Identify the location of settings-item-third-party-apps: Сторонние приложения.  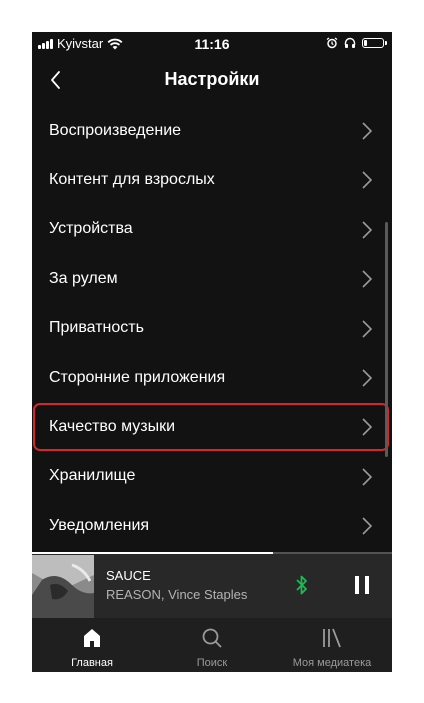
(212, 377).